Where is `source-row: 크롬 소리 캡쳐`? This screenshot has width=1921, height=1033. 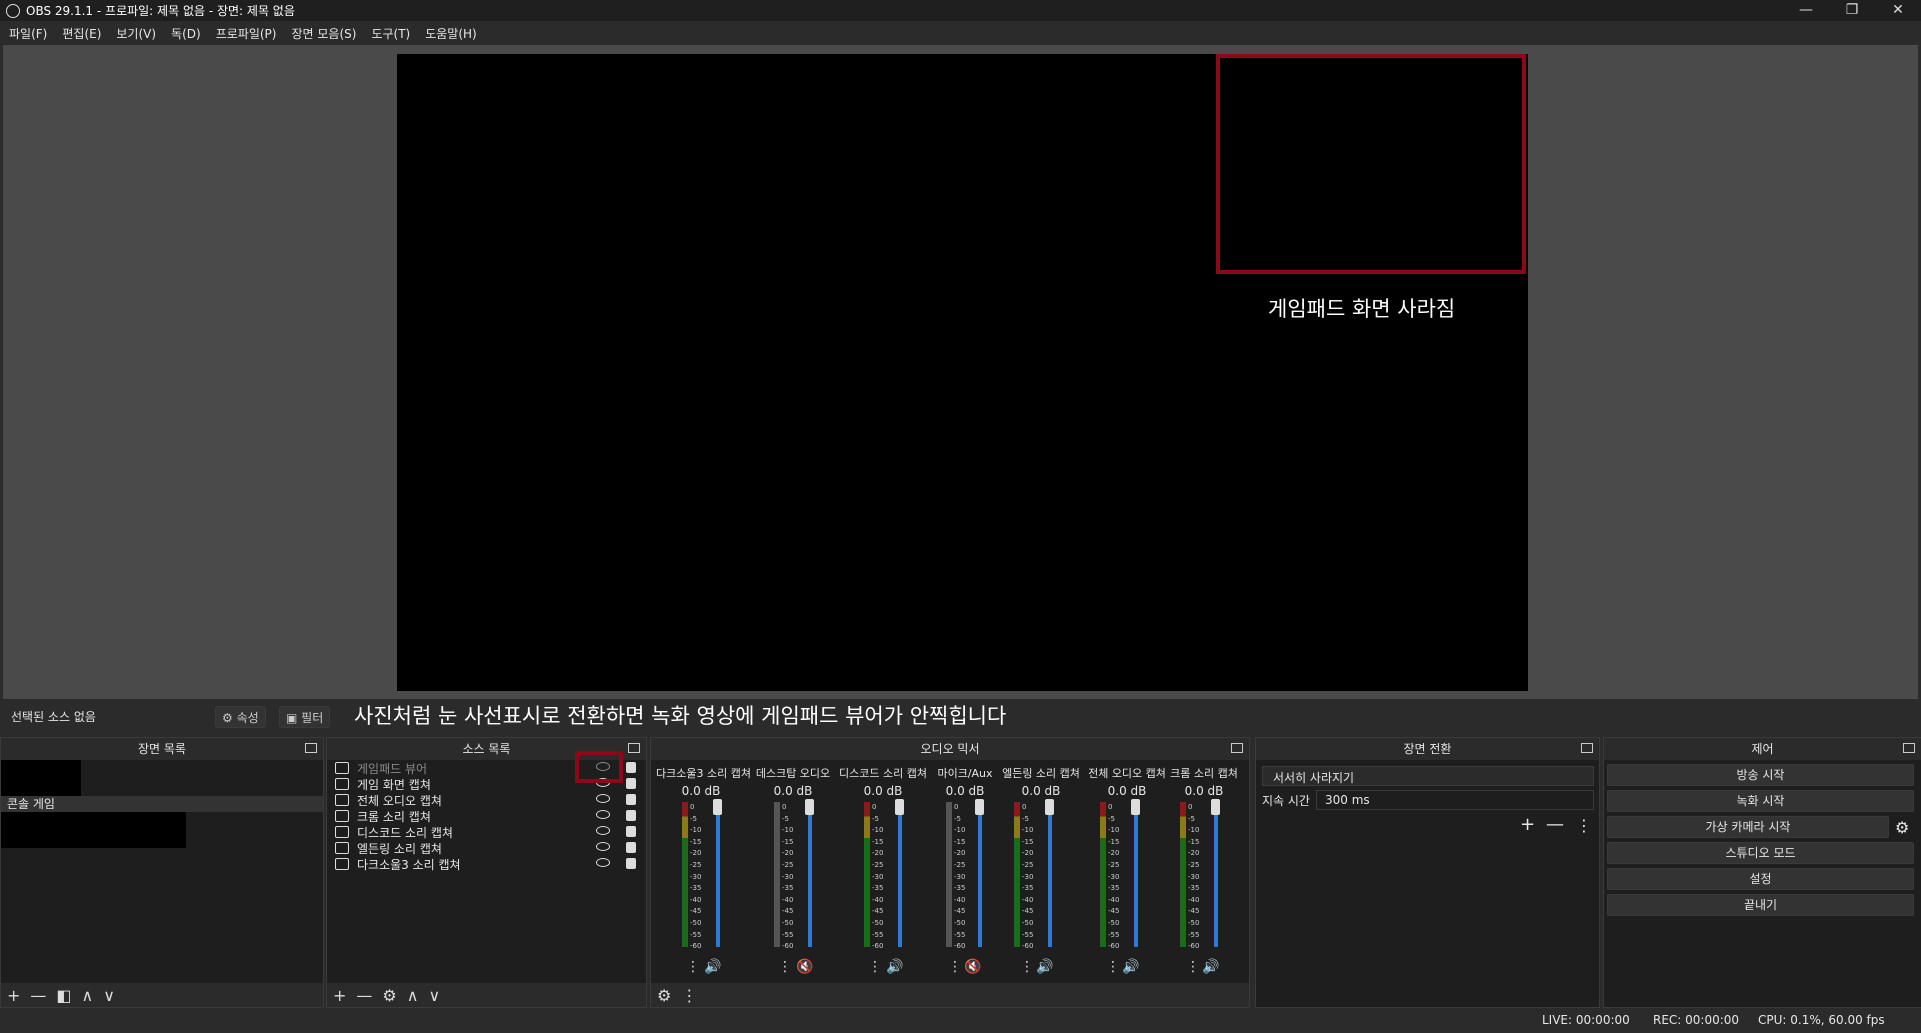 source-row: 크롬 소리 캡쳐 is located at coordinates (486, 816).